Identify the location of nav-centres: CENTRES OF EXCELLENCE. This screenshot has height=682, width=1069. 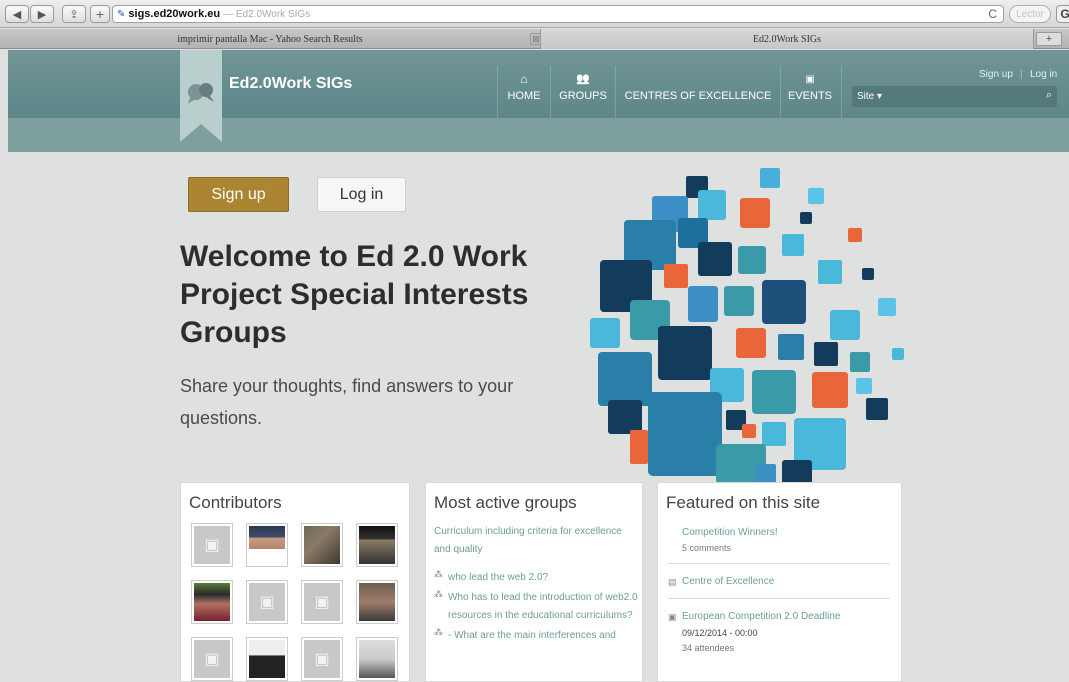
(698, 95).